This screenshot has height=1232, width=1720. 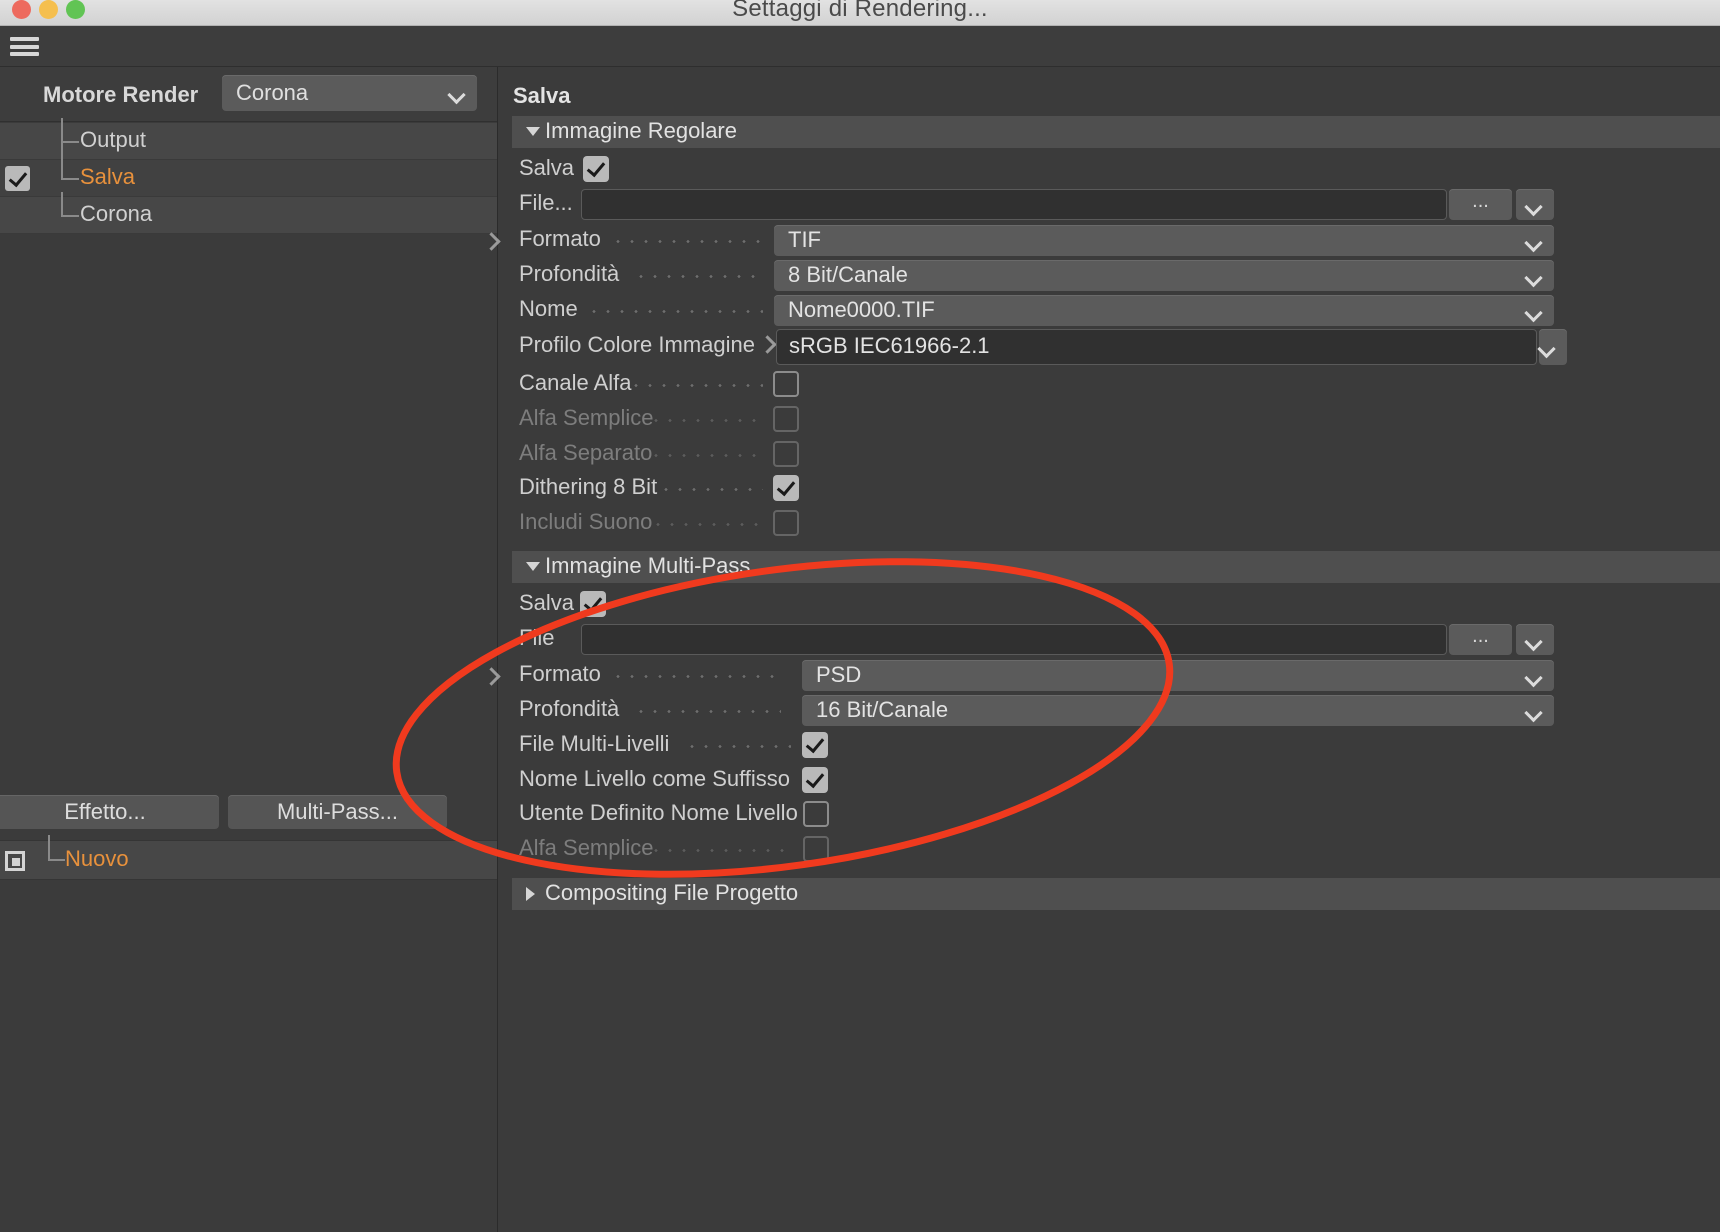 What do you see at coordinates (1178, 710) in the screenshot?
I see `profondita-multipass-select: 16 Bit/Canale` at bounding box center [1178, 710].